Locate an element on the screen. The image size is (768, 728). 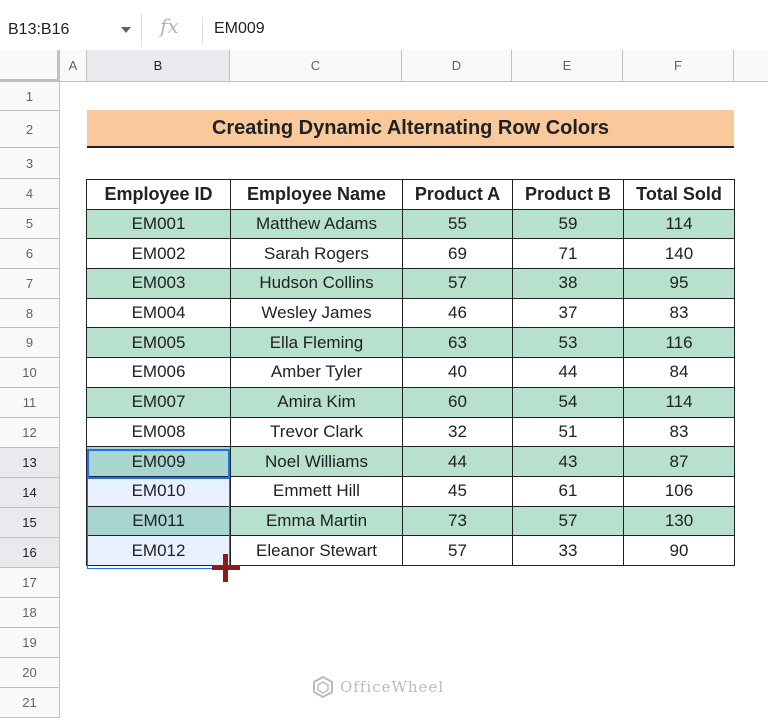
cell-name: Hudson Collins is located at coordinates (316, 283).